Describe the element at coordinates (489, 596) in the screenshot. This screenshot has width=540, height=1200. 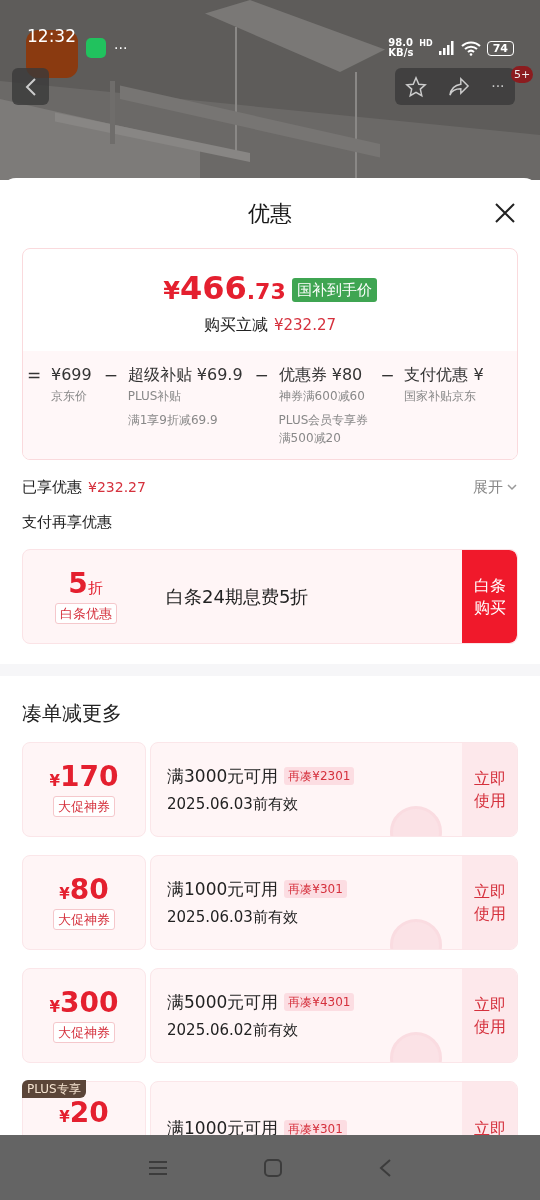
I see `buy-button: 白条 购买` at that location.